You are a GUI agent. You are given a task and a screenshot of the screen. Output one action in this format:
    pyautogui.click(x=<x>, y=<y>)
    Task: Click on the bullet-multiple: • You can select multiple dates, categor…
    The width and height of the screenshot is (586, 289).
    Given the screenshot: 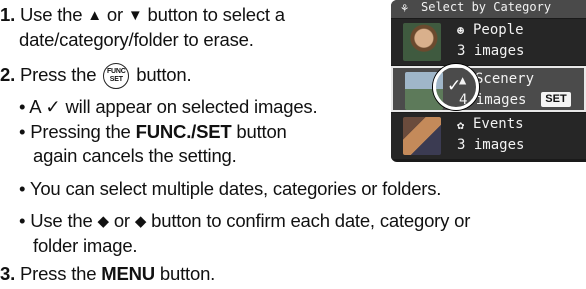 What is the action you would take?
    pyautogui.click(x=230, y=188)
    